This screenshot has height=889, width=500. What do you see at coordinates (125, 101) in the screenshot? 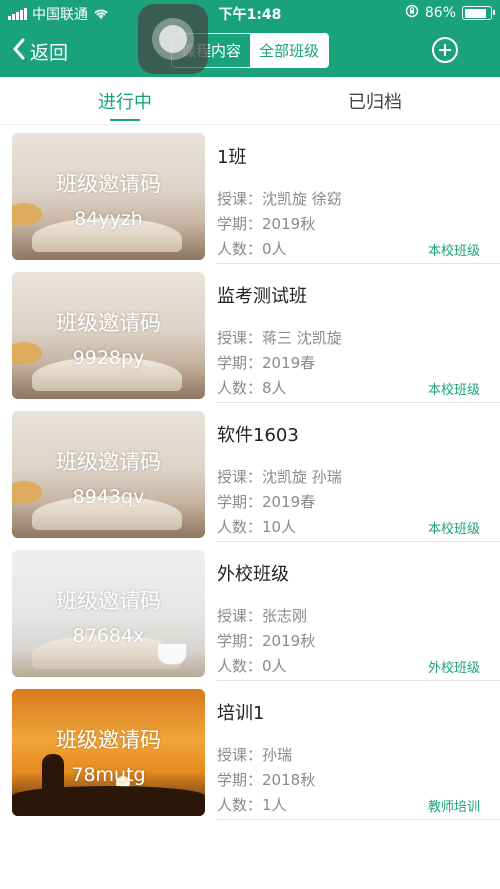
I see `tab-in-progress: 进行中` at bounding box center [125, 101].